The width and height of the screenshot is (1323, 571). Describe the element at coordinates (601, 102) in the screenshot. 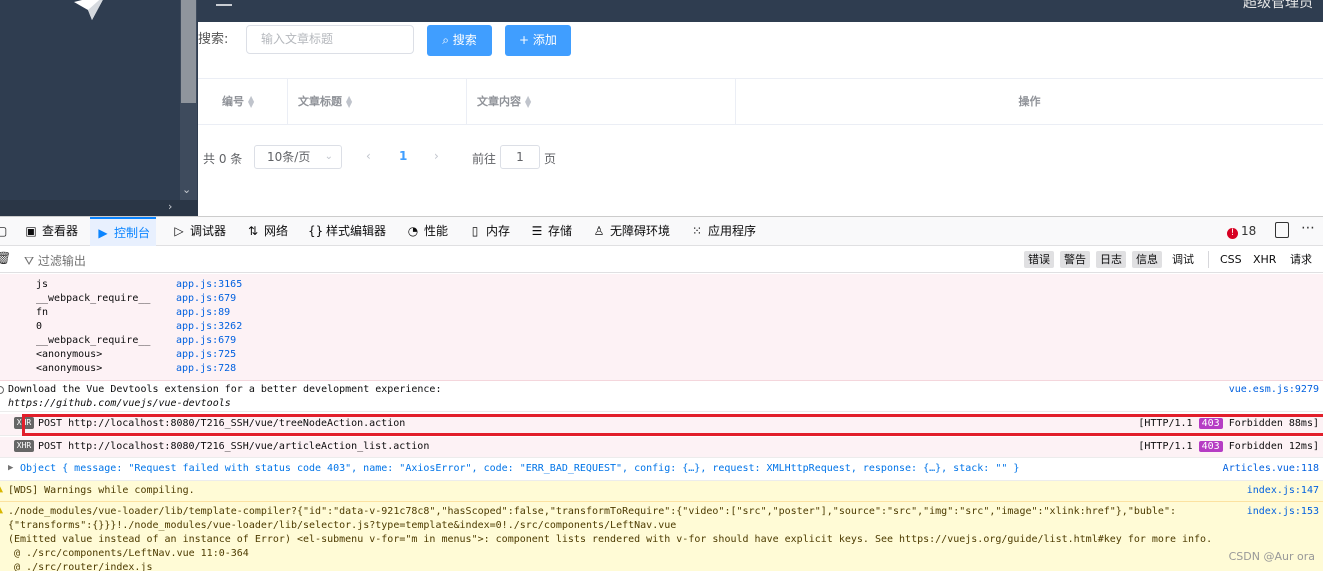

I see `column-header-content: 文章内容 ▲ ▼` at that location.